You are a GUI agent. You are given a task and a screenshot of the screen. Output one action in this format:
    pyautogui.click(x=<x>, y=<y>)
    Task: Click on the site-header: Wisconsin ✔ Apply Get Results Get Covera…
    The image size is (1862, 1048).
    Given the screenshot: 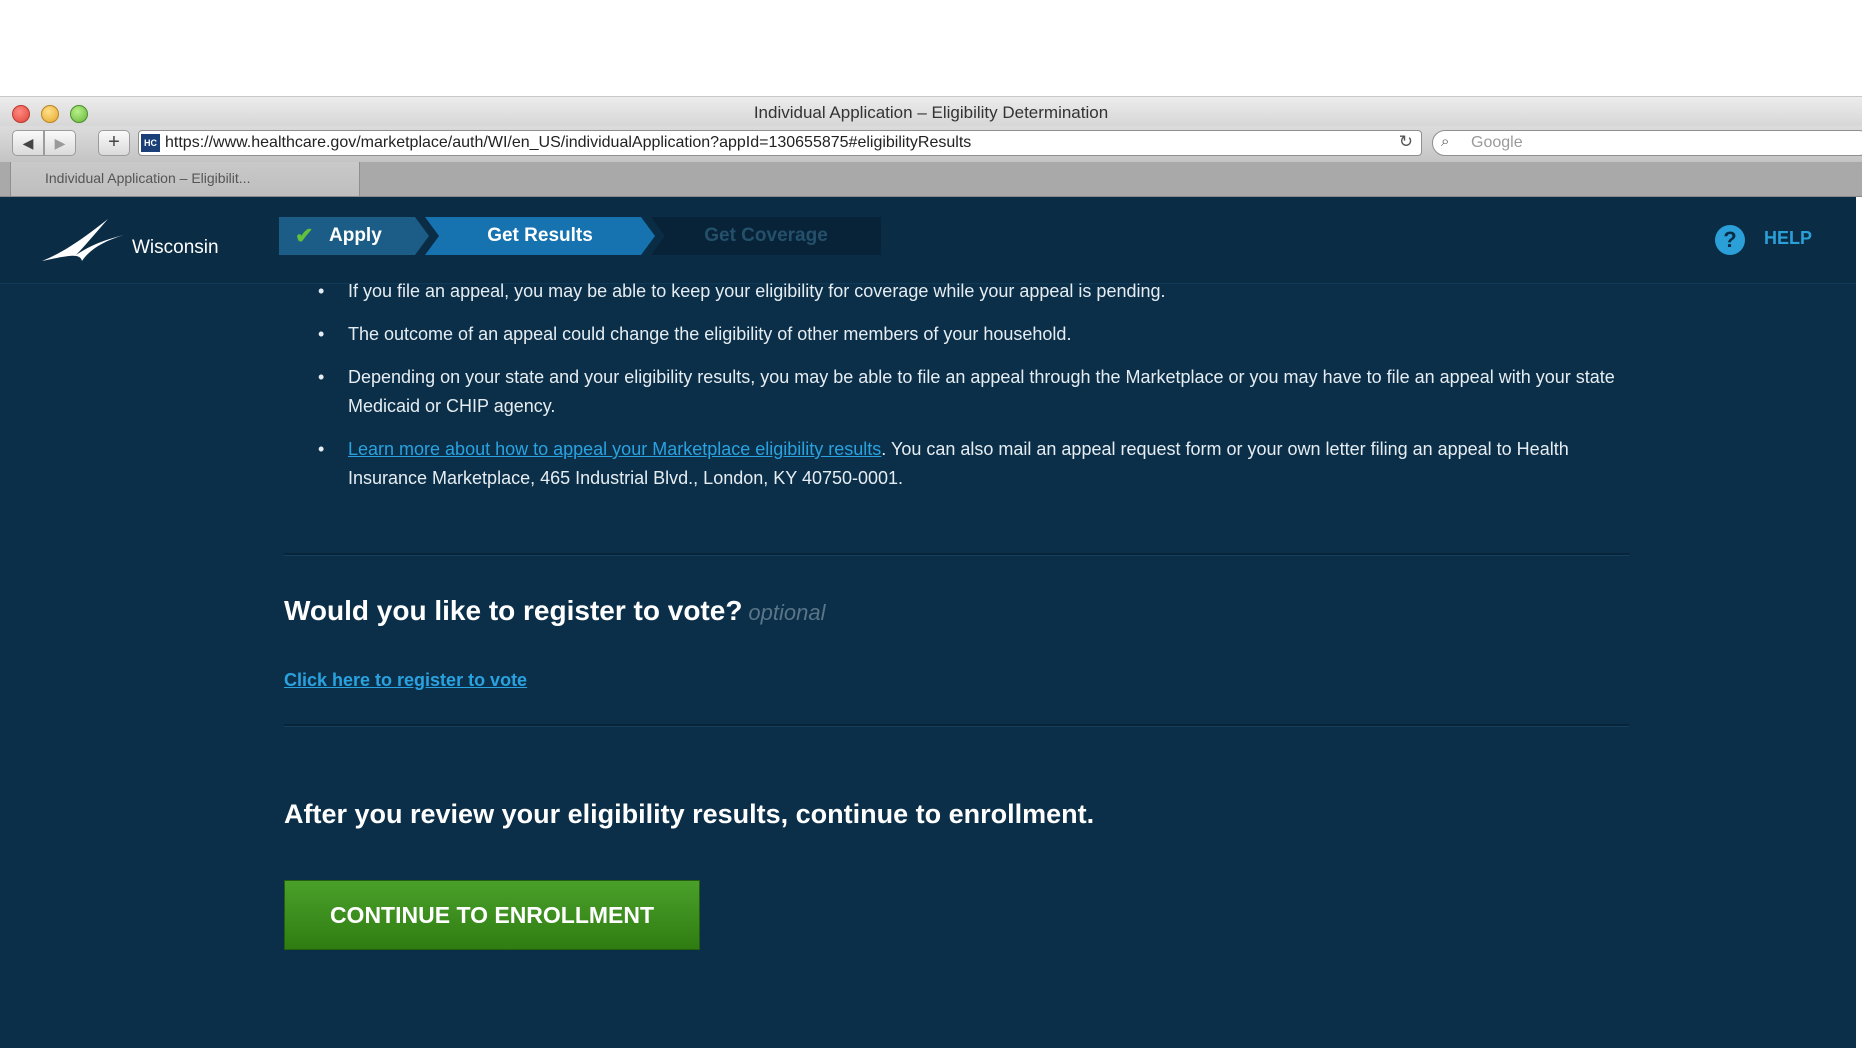 What is the action you would take?
    pyautogui.click(x=931, y=240)
    